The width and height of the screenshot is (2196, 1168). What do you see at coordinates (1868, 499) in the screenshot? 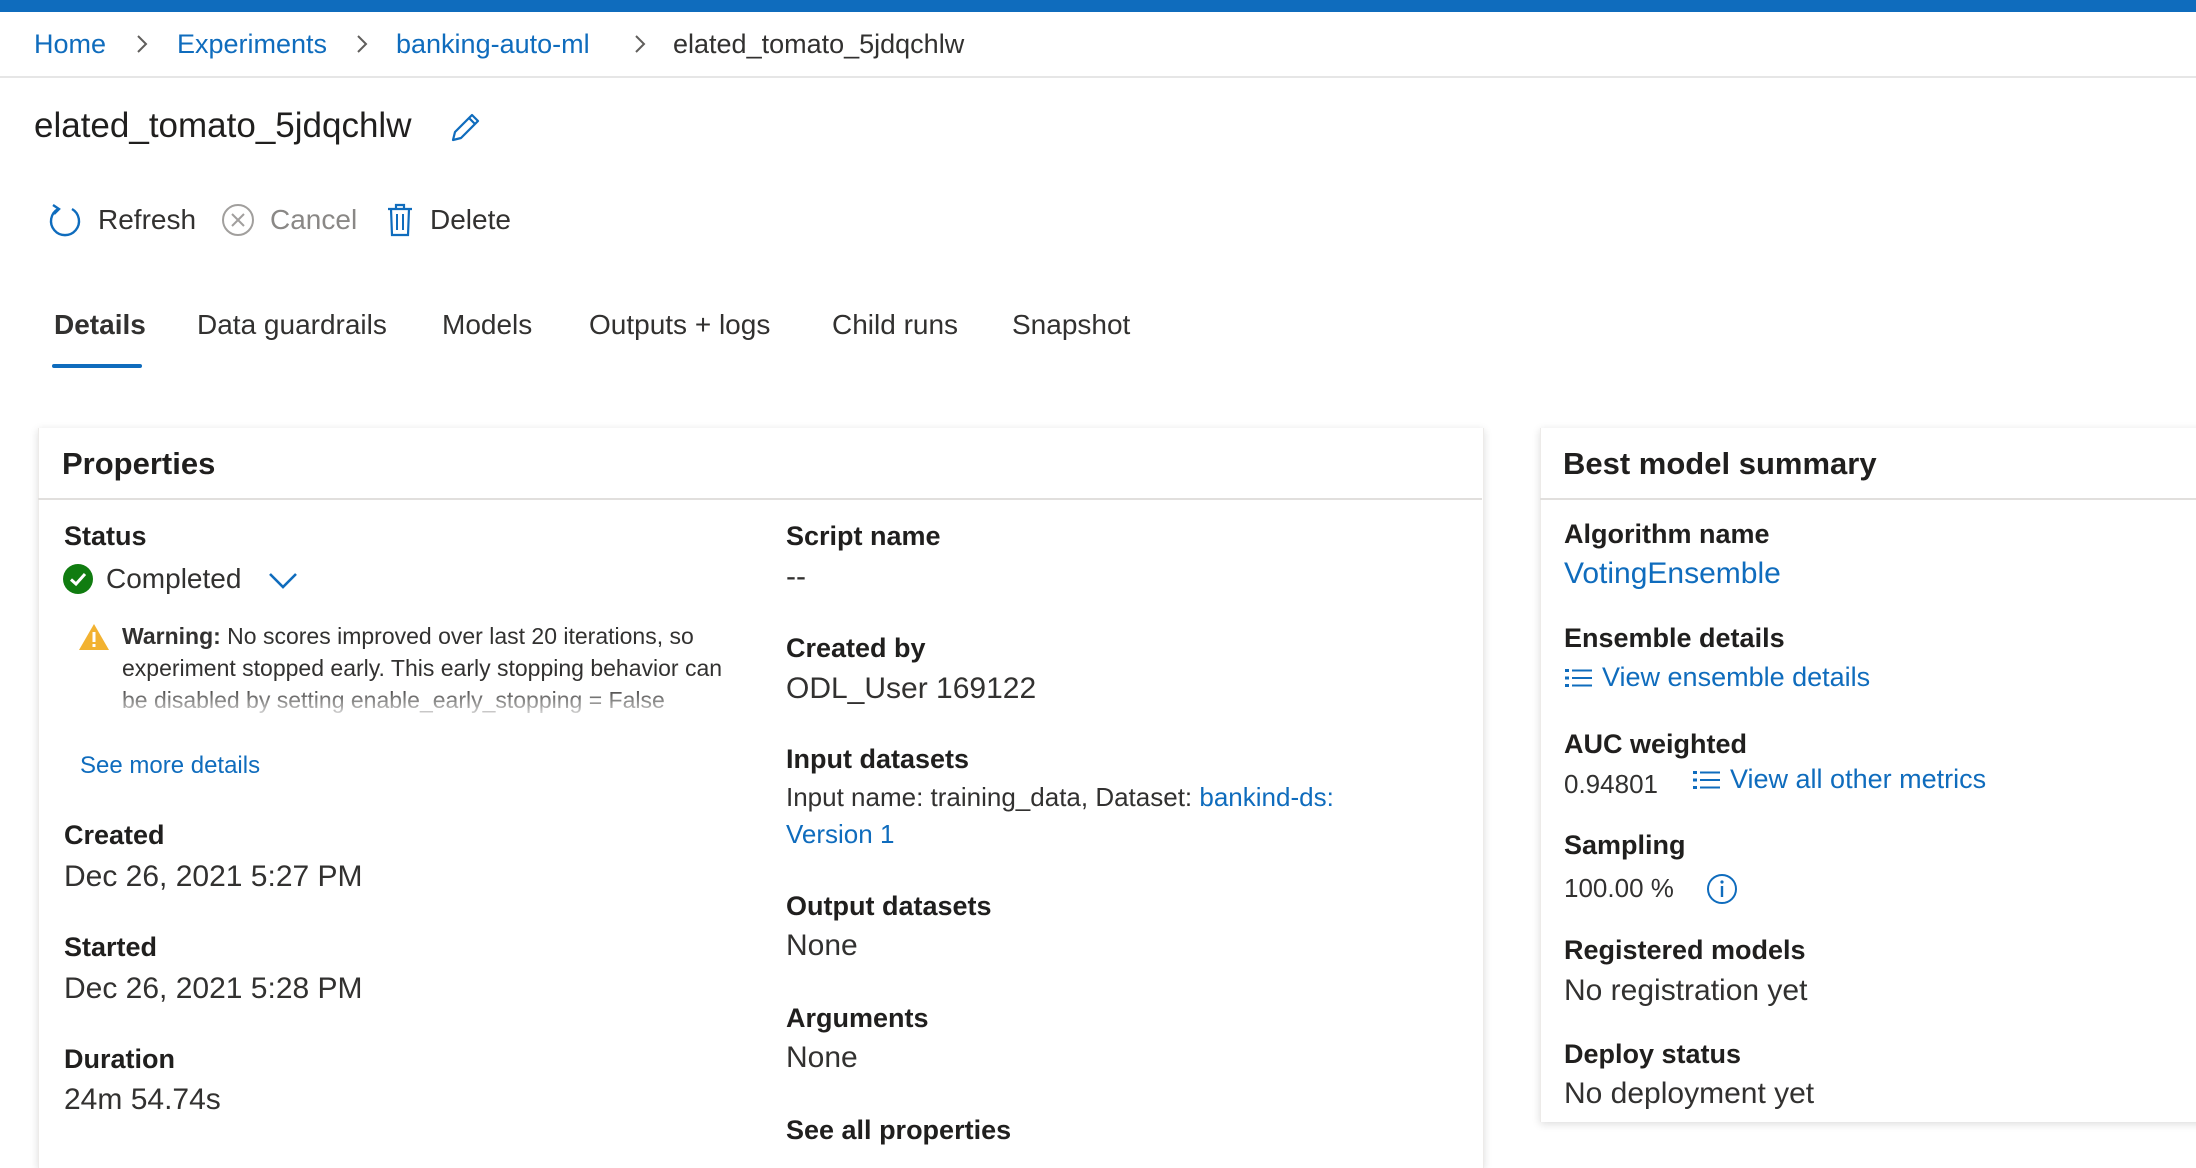
I see `best-model-divider` at bounding box center [1868, 499].